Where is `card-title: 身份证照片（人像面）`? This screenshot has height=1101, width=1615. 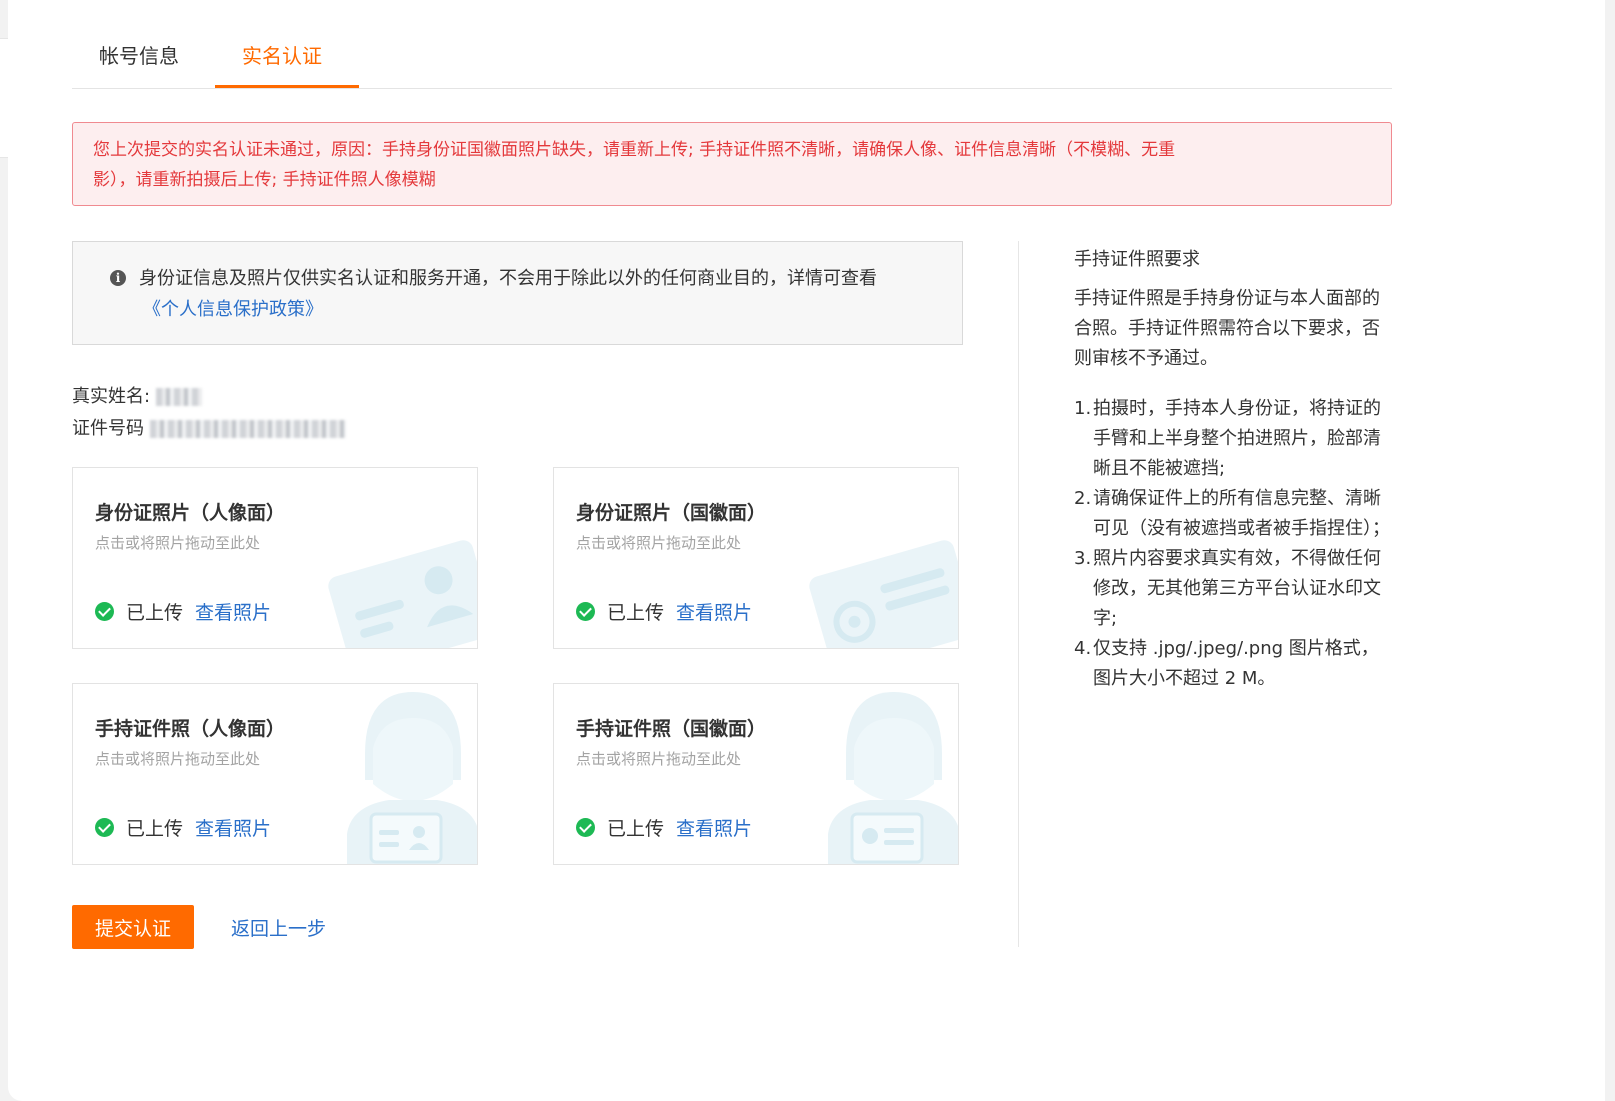 card-title: 身份证照片（人像面） is located at coordinates (190, 513).